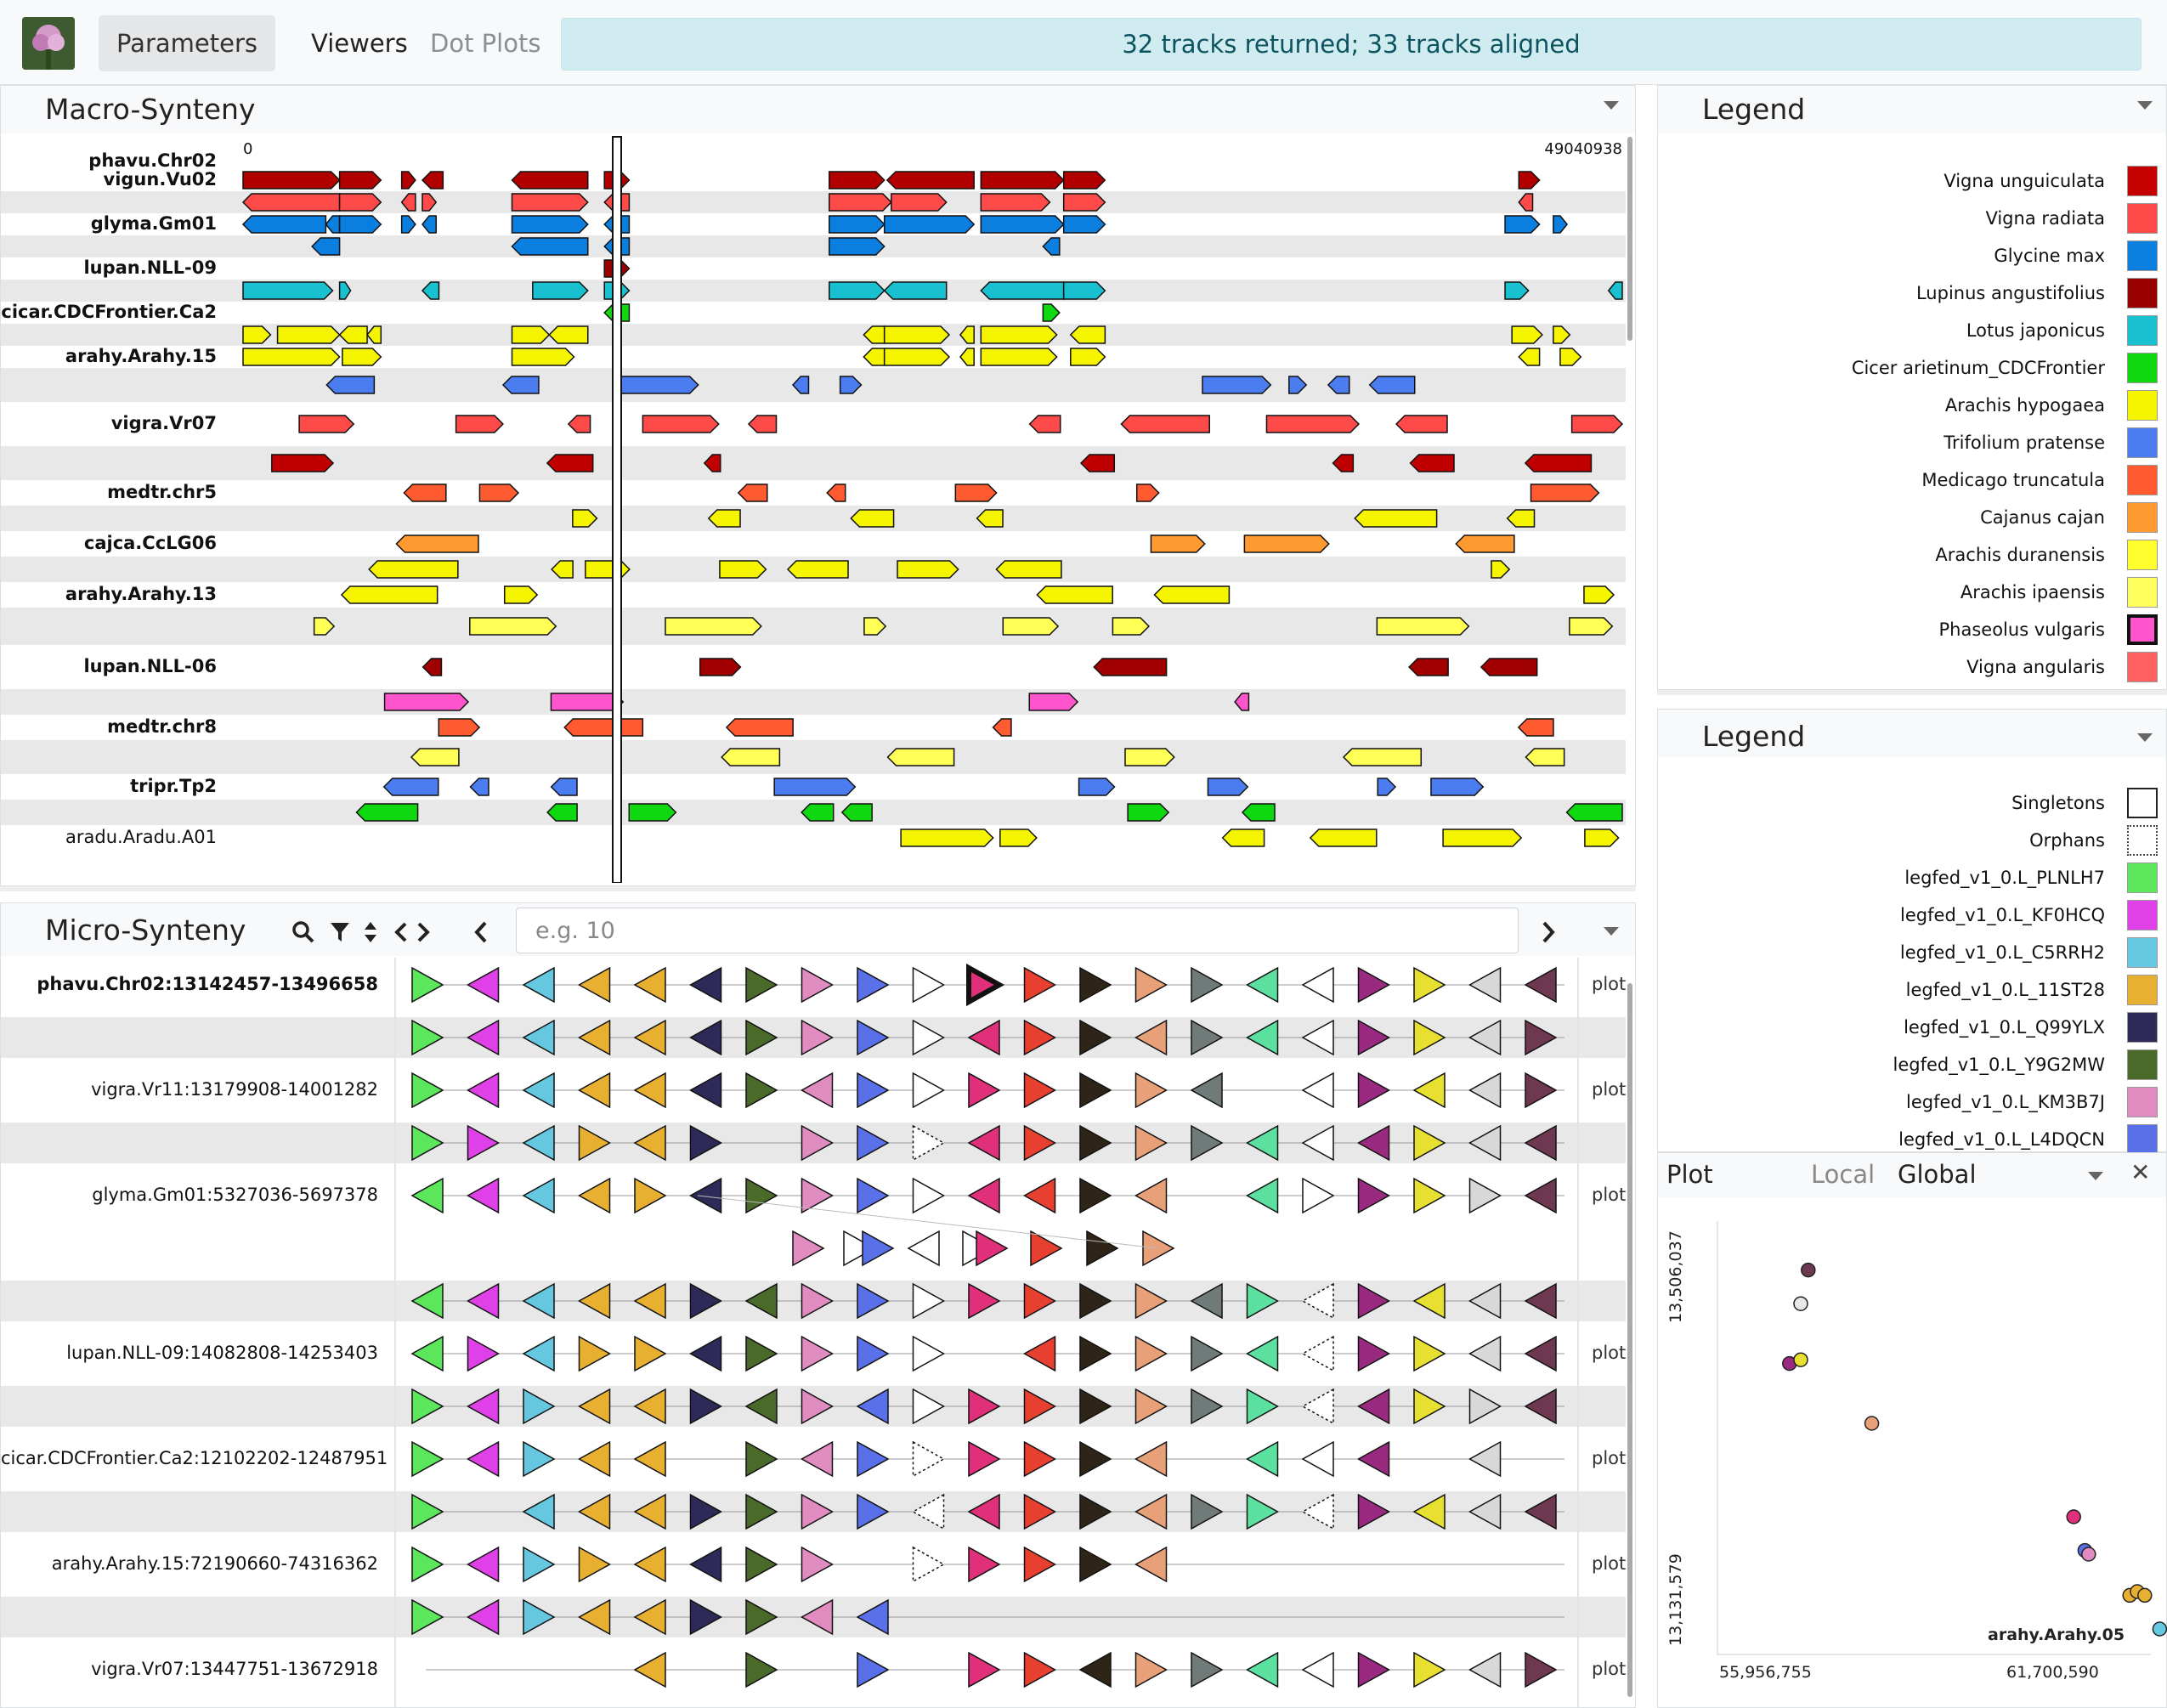  Describe the element at coordinates (1920, 1103) in the screenshot. I see `gene-family-legend-item: legfed_v1_0.L_KM3B7J` at that location.